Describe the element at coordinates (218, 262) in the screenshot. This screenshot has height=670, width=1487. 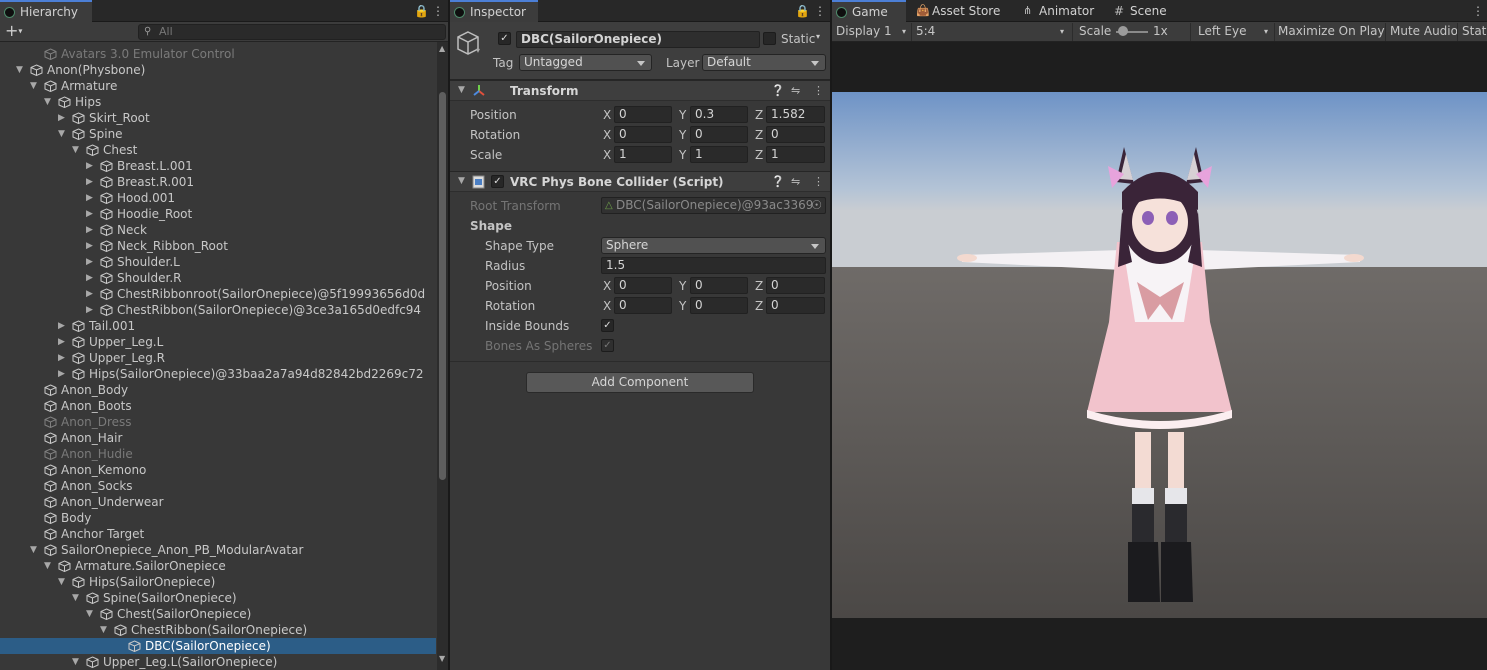
I see `hierarchy-row: ▶ Shoulder.L` at that location.